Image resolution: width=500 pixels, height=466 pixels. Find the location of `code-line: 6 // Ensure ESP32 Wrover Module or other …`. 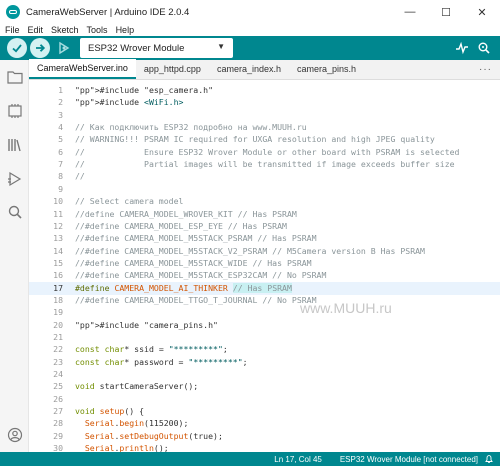

code-line: 6 // Ensure ESP32 Wrover Module or other … is located at coordinates (264, 152).